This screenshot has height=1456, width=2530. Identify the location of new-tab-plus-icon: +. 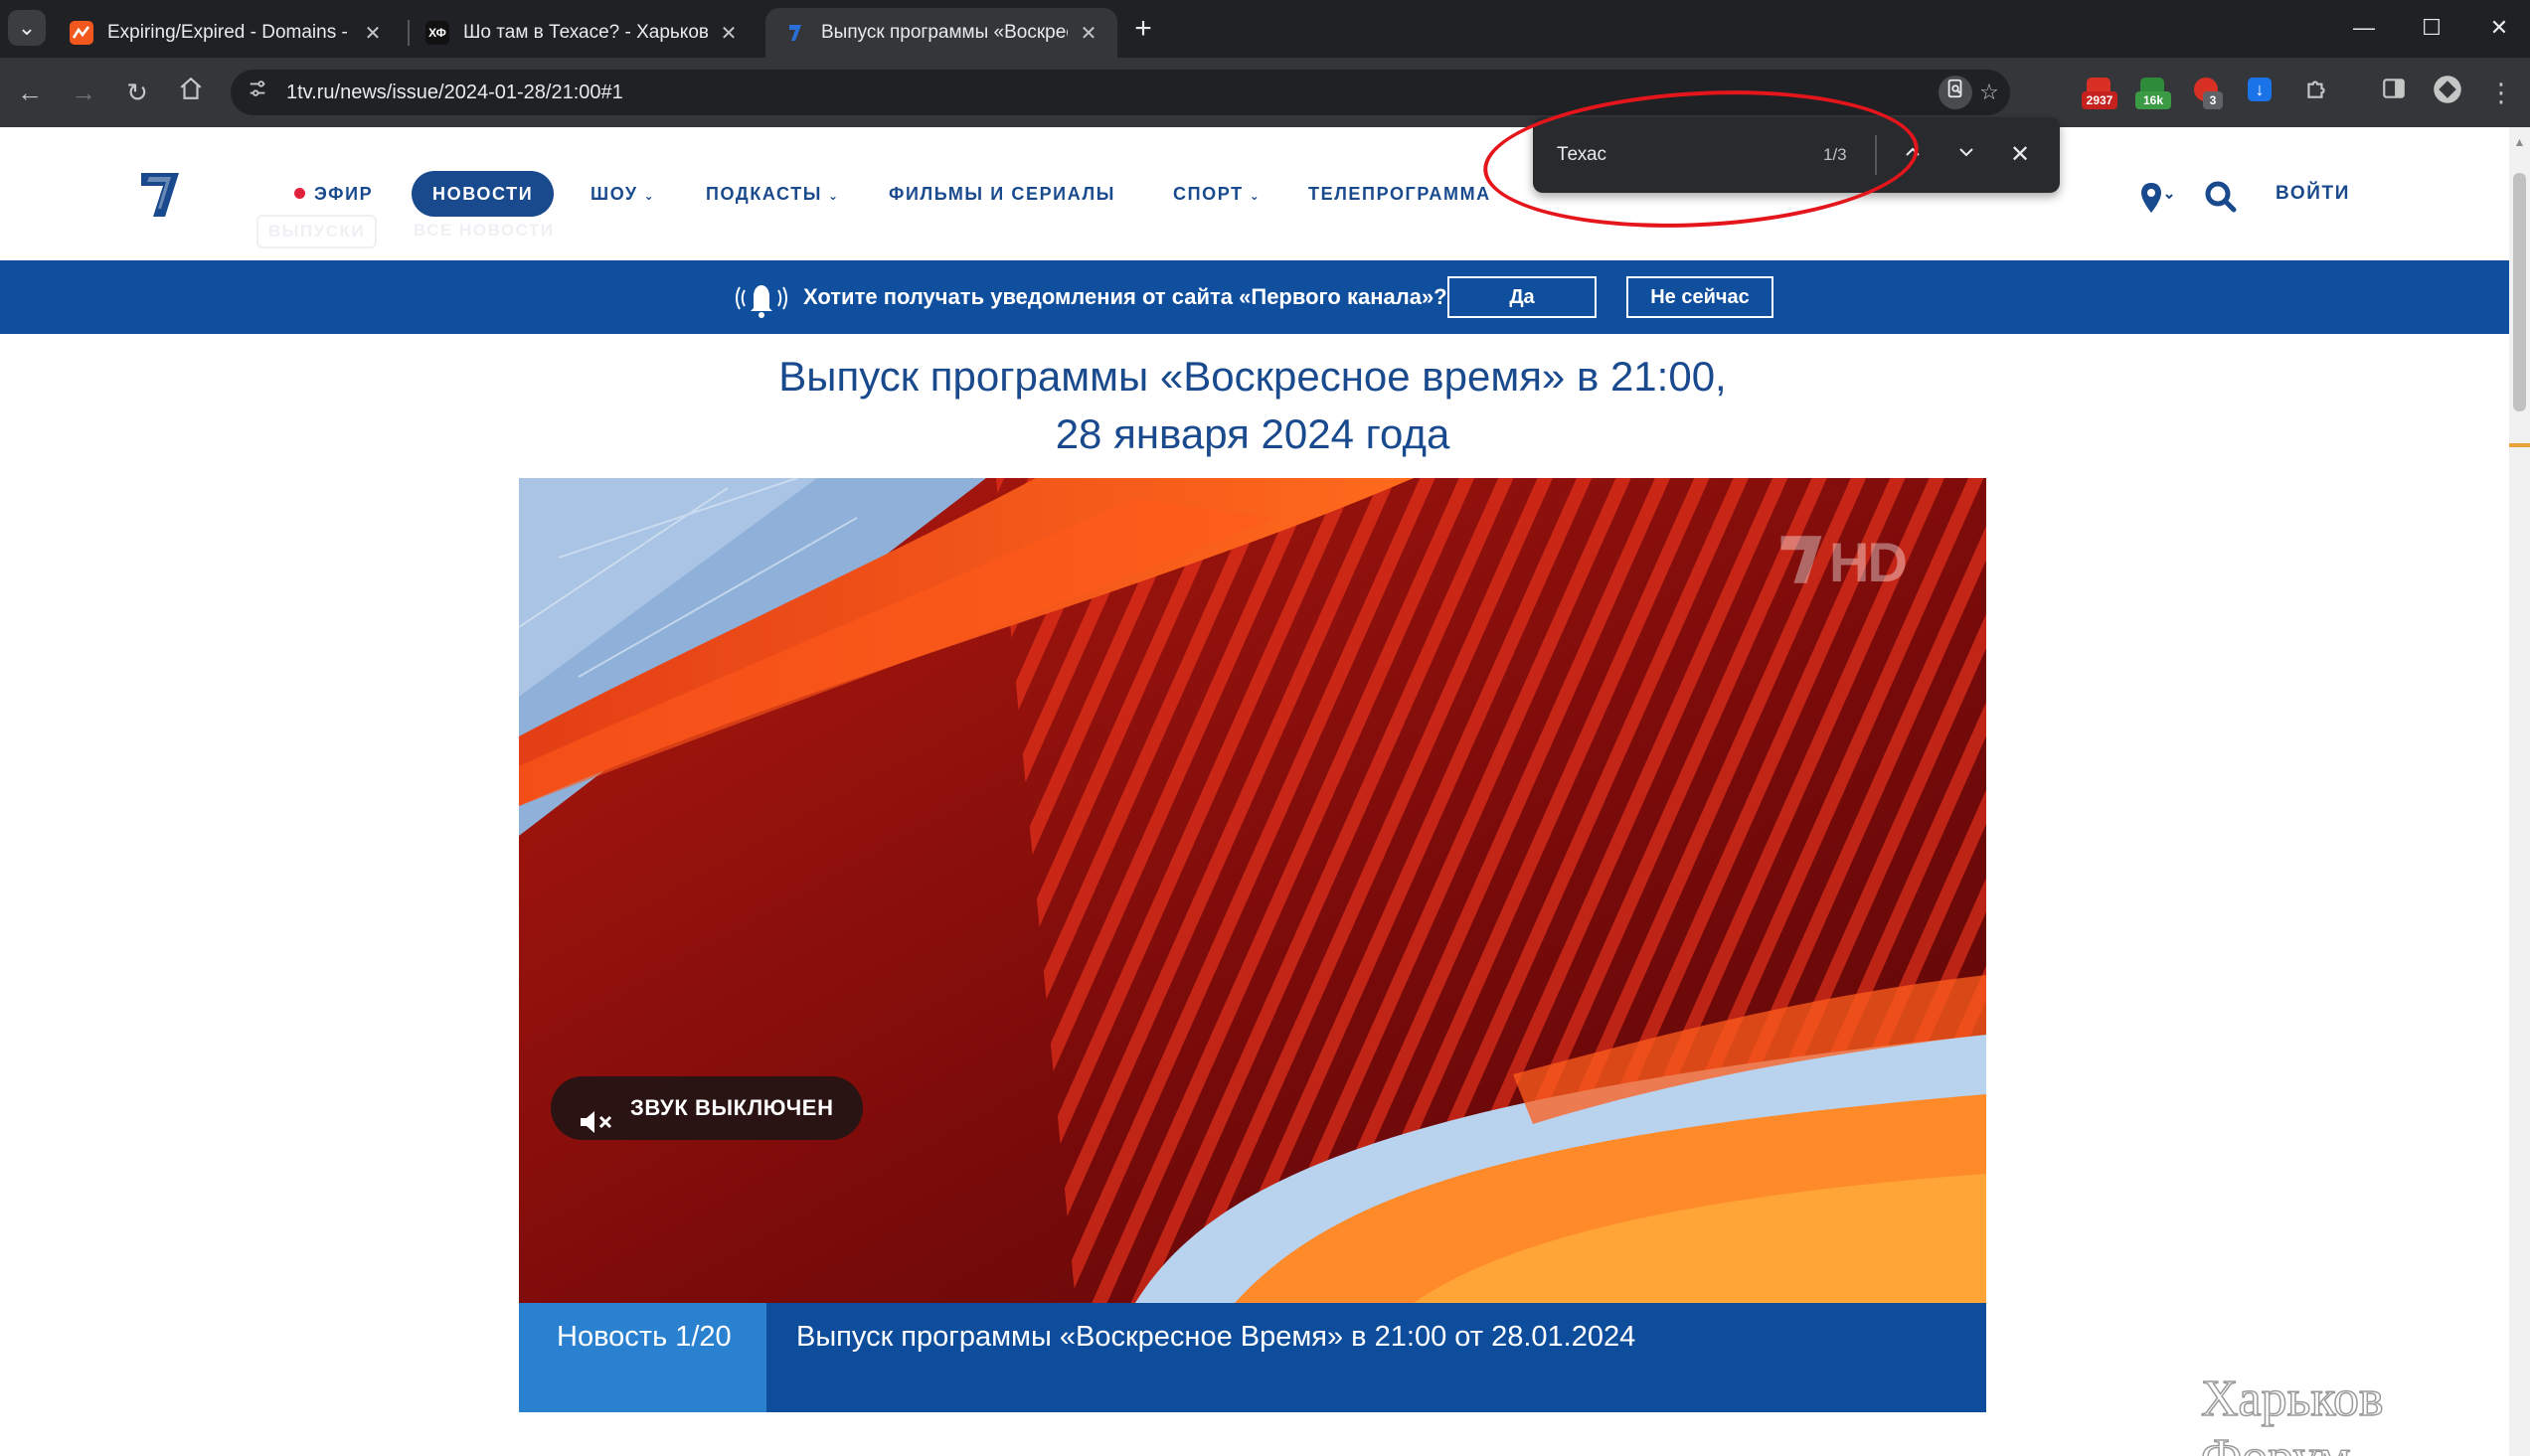
(1143, 30).